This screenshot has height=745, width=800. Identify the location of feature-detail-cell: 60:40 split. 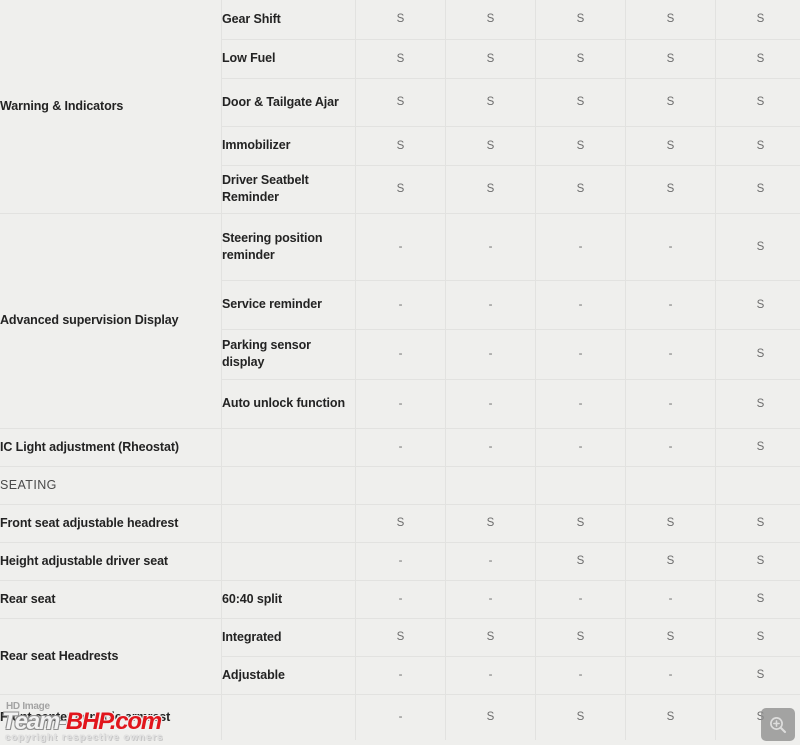
(288, 598).